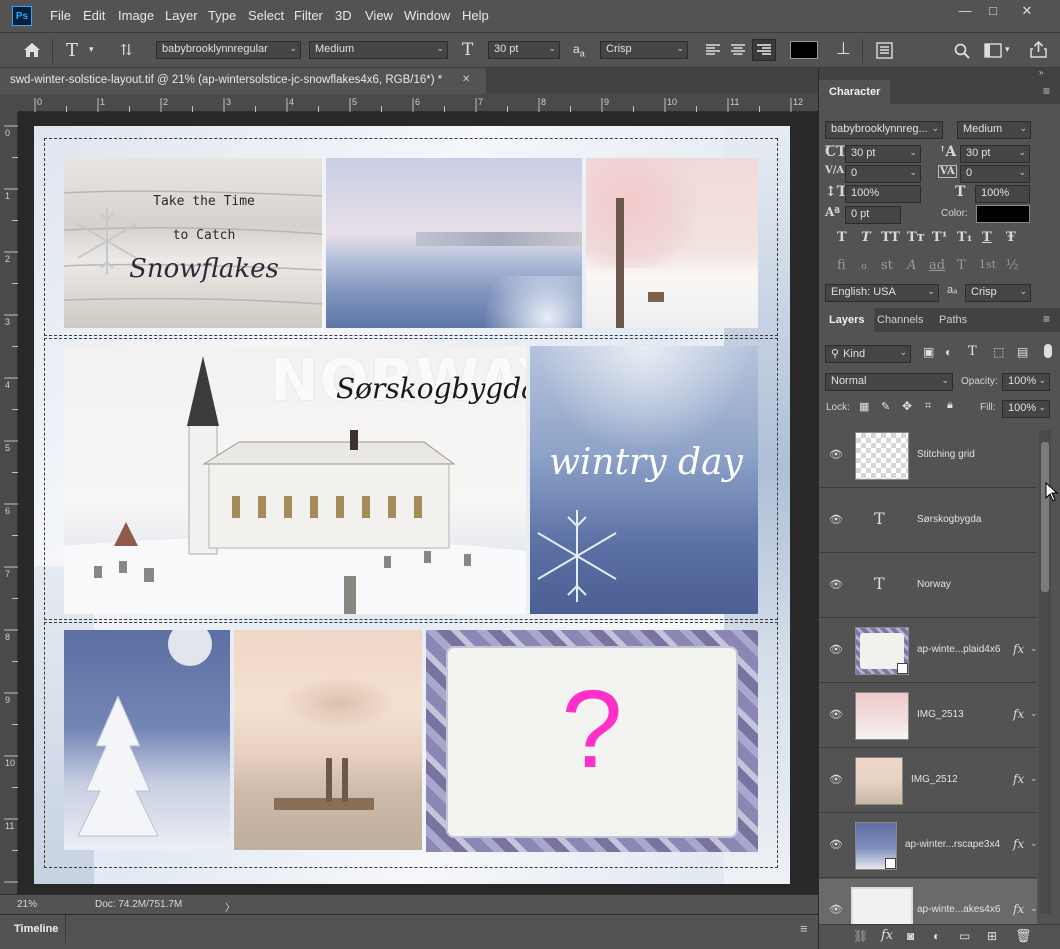  Describe the element at coordinates (466, 79) in the screenshot. I see `close-tab-icon: ✕` at that location.